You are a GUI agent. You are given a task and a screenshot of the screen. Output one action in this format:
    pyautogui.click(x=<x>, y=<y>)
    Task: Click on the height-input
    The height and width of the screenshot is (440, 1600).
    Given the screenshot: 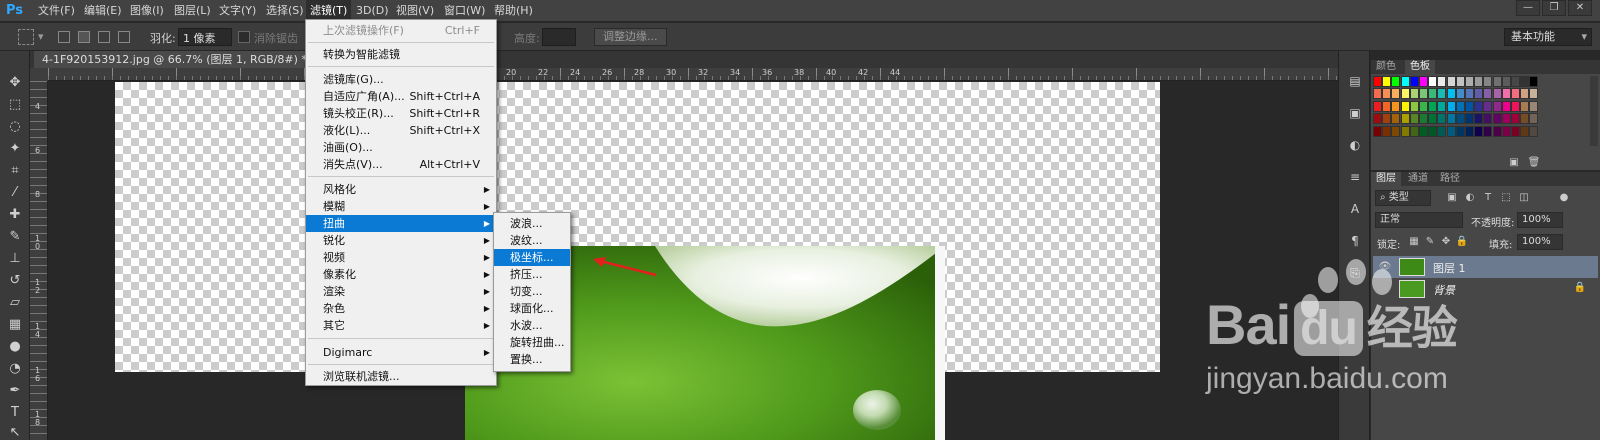 What is the action you would take?
    pyautogui.click(x=559, y=37)
    